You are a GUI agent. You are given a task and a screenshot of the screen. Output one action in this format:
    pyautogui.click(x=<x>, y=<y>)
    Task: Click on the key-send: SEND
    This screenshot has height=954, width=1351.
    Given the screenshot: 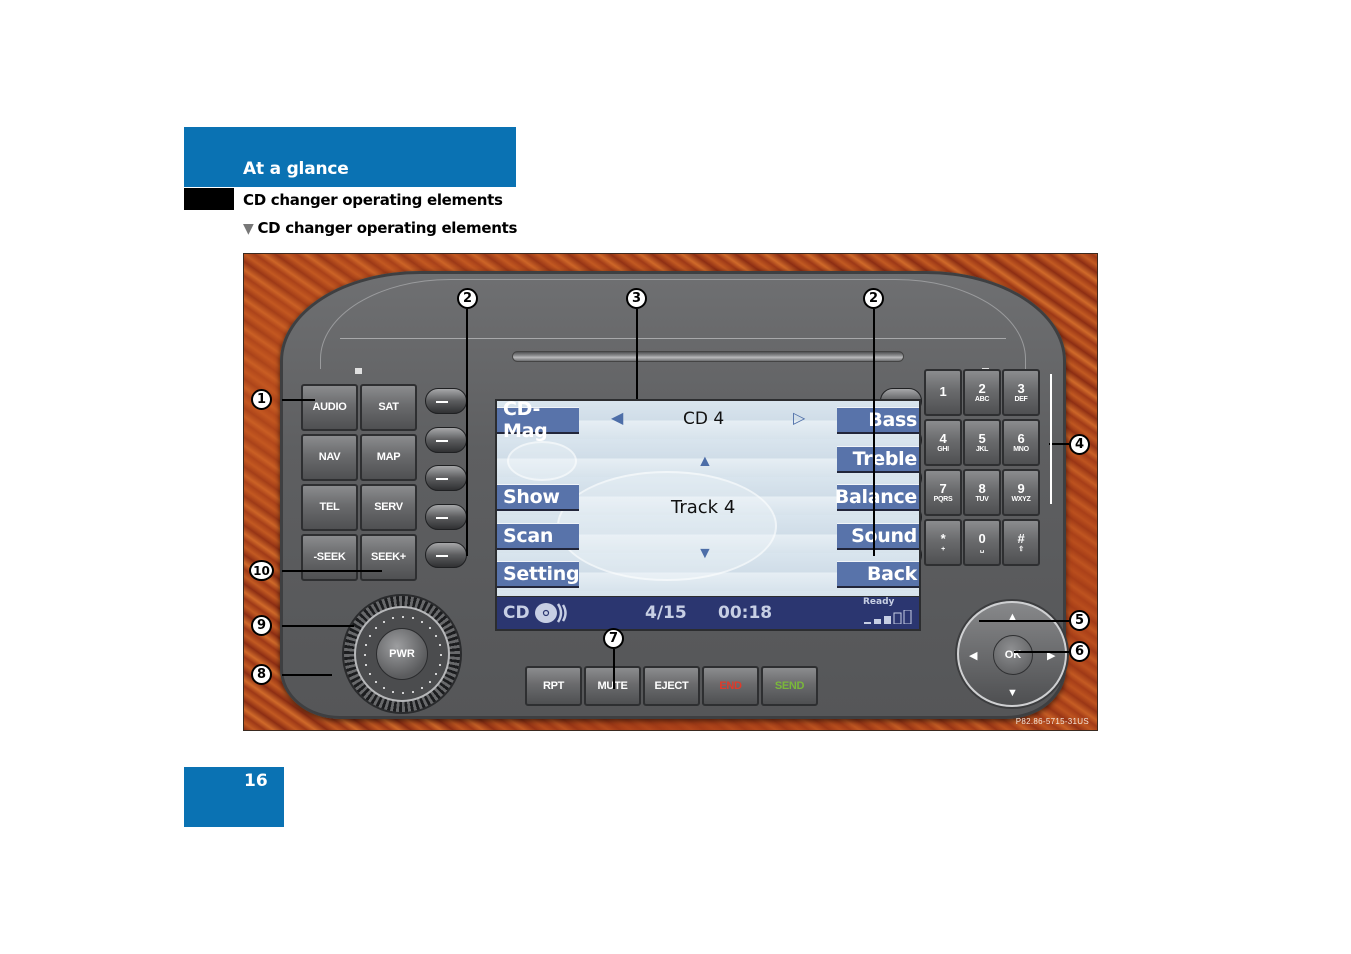 What is the action you would take?
    pyautogui.click(x=789, y=686)
    